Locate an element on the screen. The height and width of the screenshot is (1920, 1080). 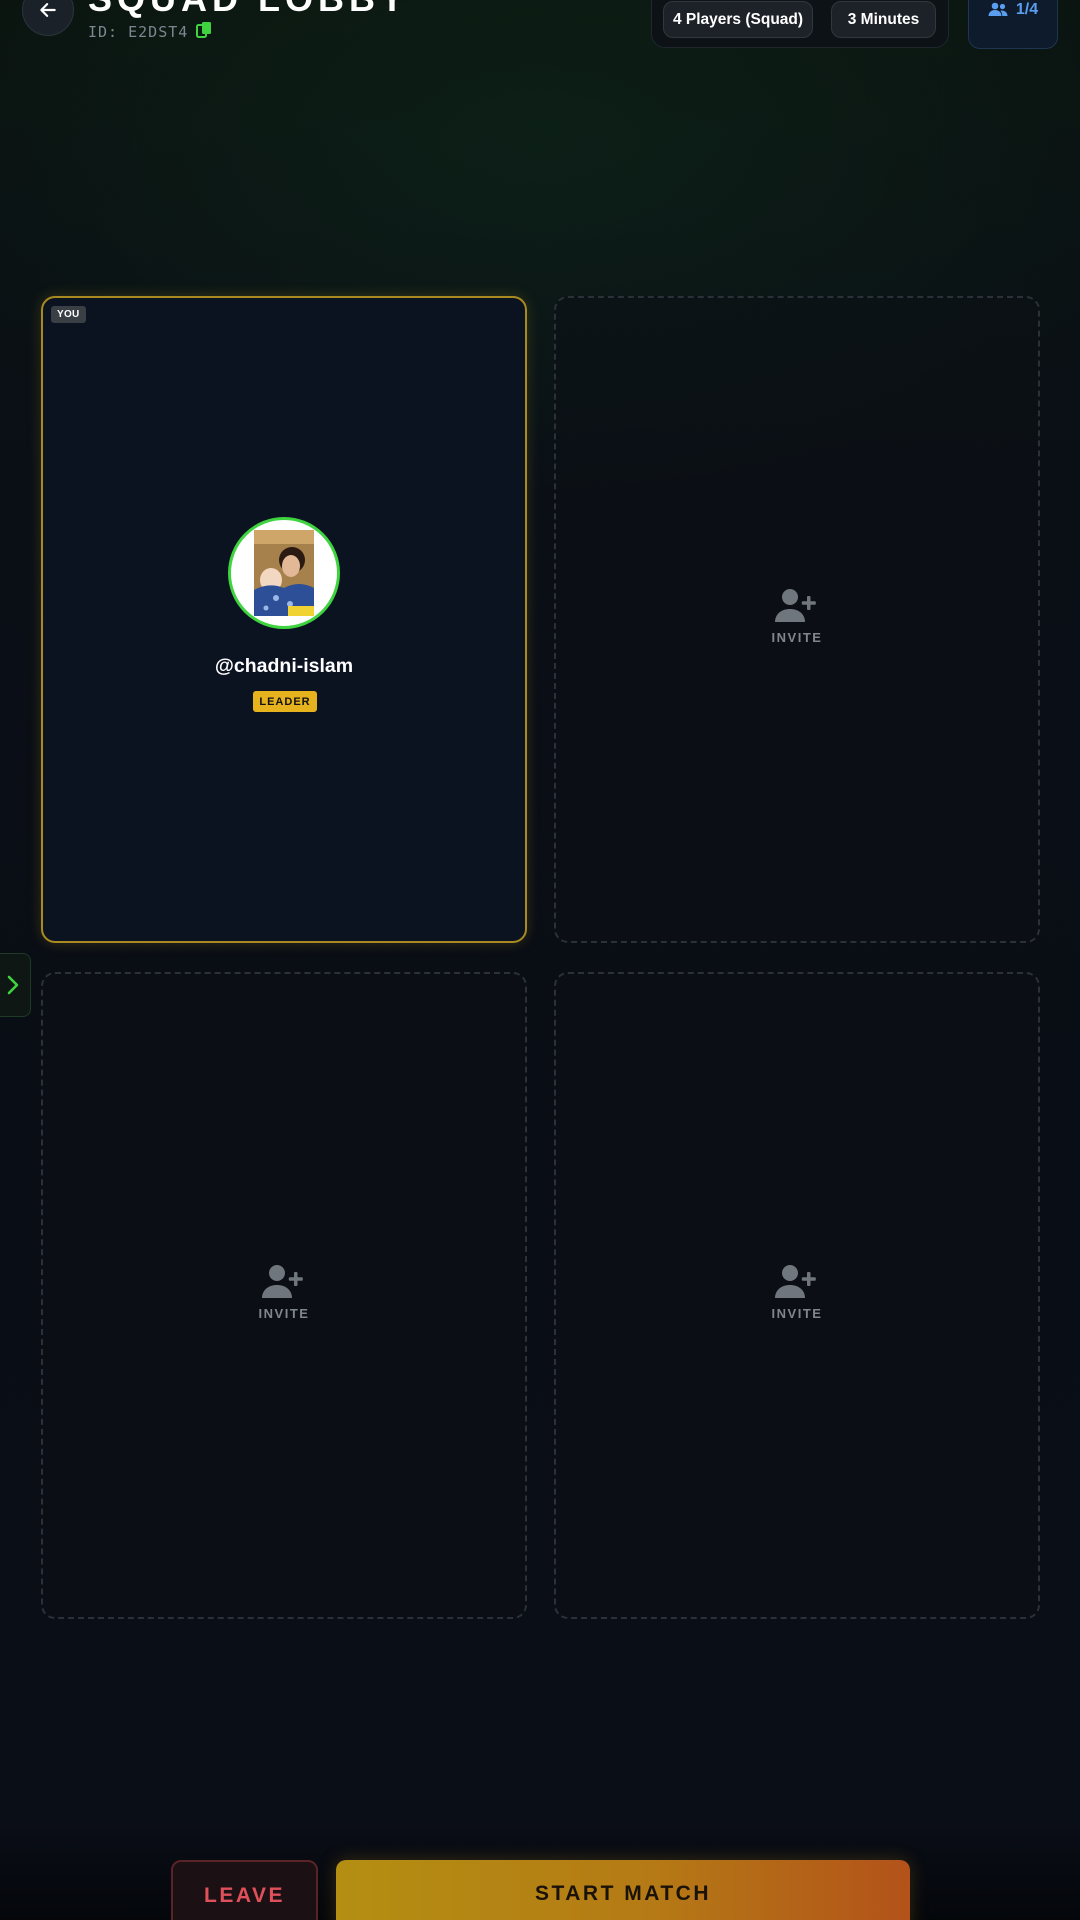
lobby-id-row: ID: E2DST4 is located at coordinates (150, 32).